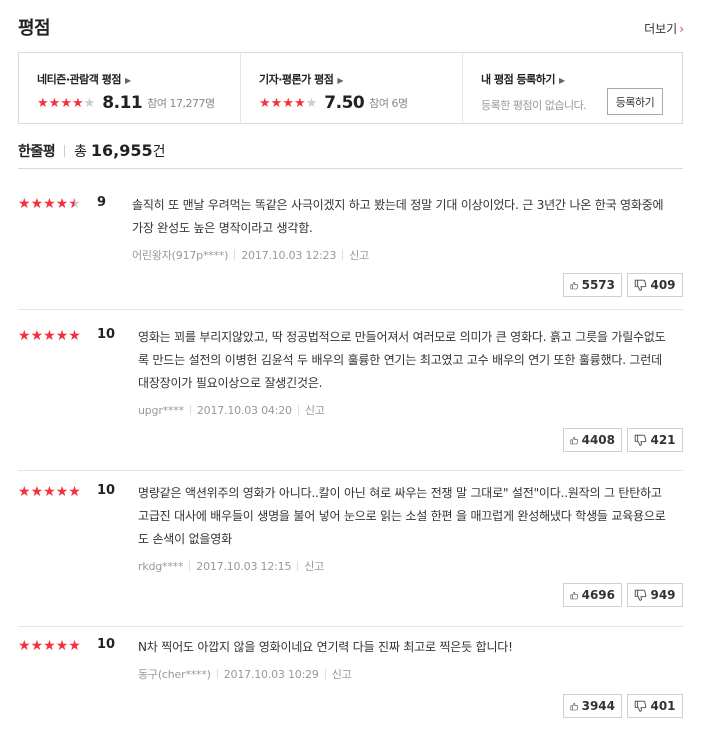 Image resolution: width=708 pixels, height=736 pixels. I want to click on like-button: 4408, so click(592, 440).